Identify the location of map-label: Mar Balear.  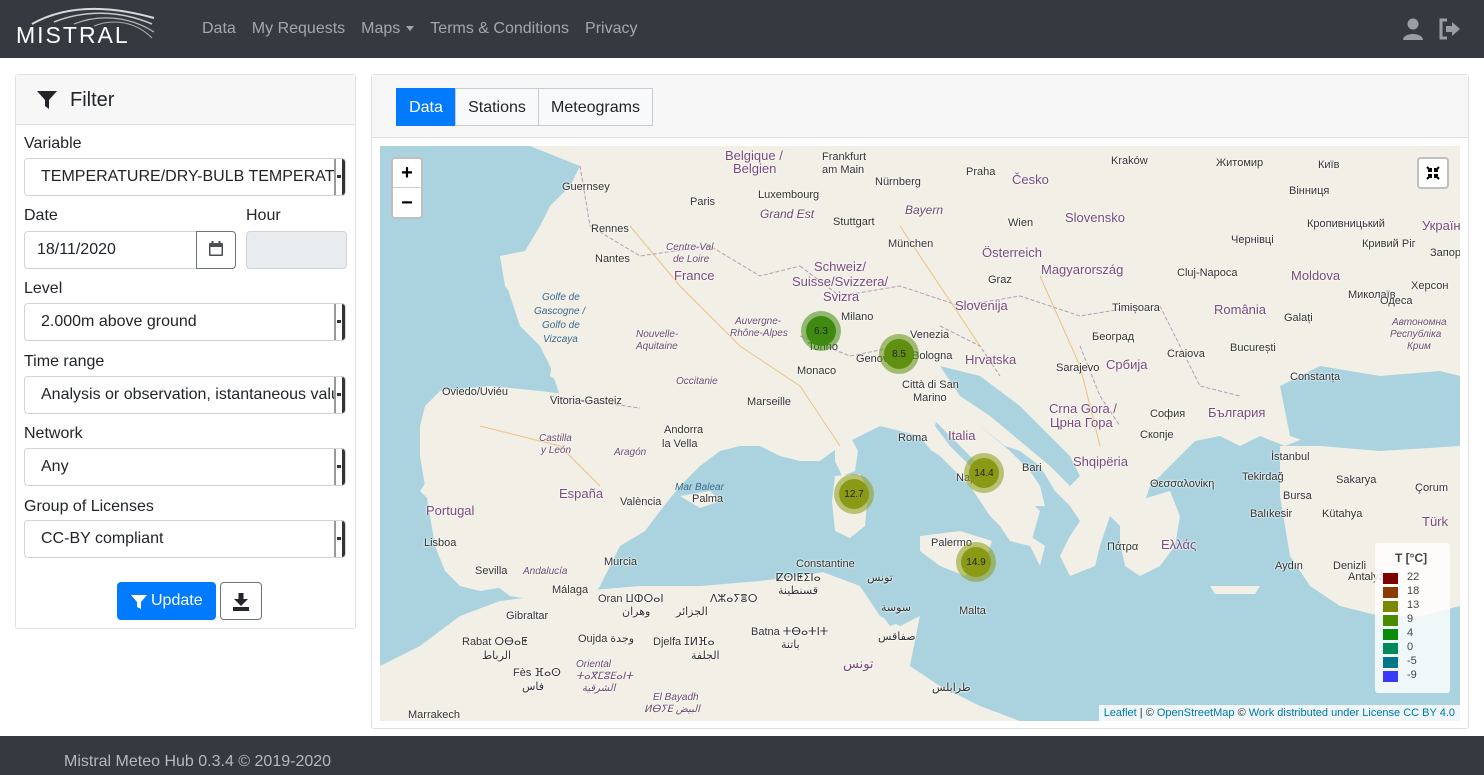
(699, 487).